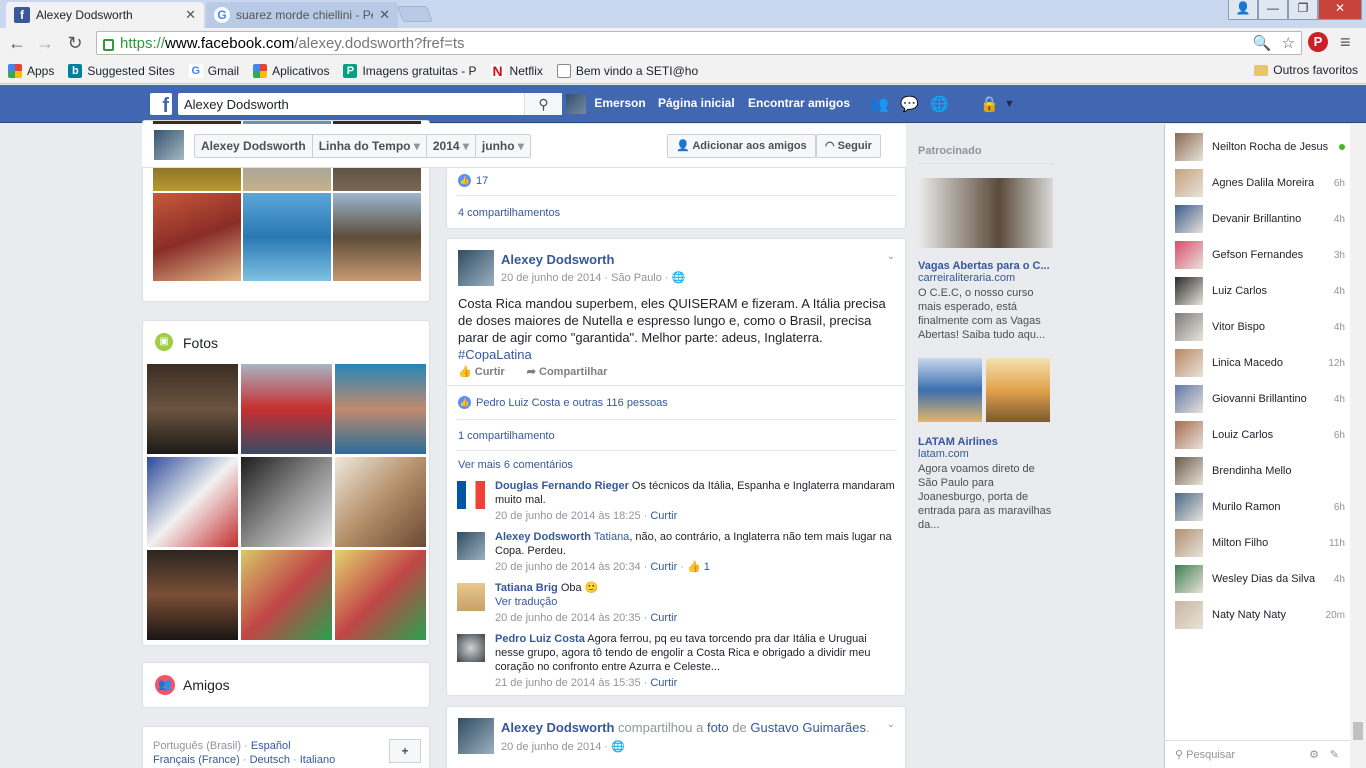  Describe the element at coordinates (503, 146) in the screenshot. I see `month-dropdown: junho` at that location.